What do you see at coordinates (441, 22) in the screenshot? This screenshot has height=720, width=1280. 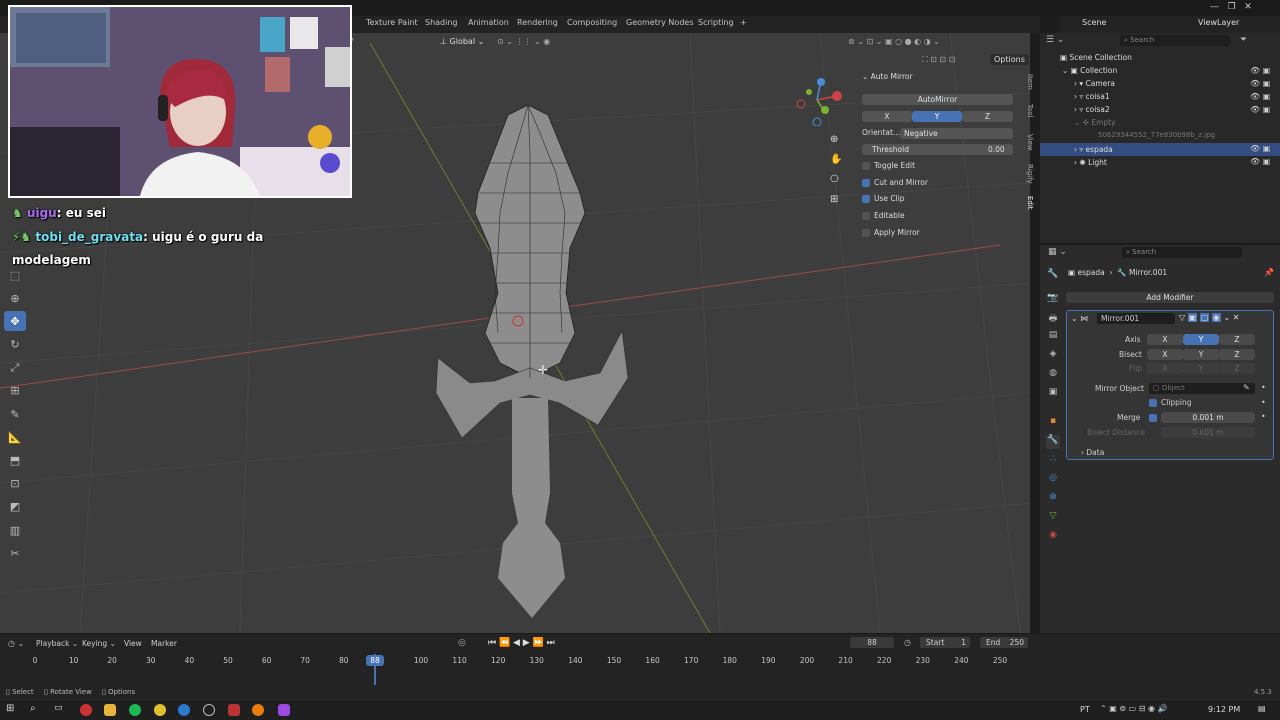 I see `tab-shading: Shading` at bounding box center [441, 22].